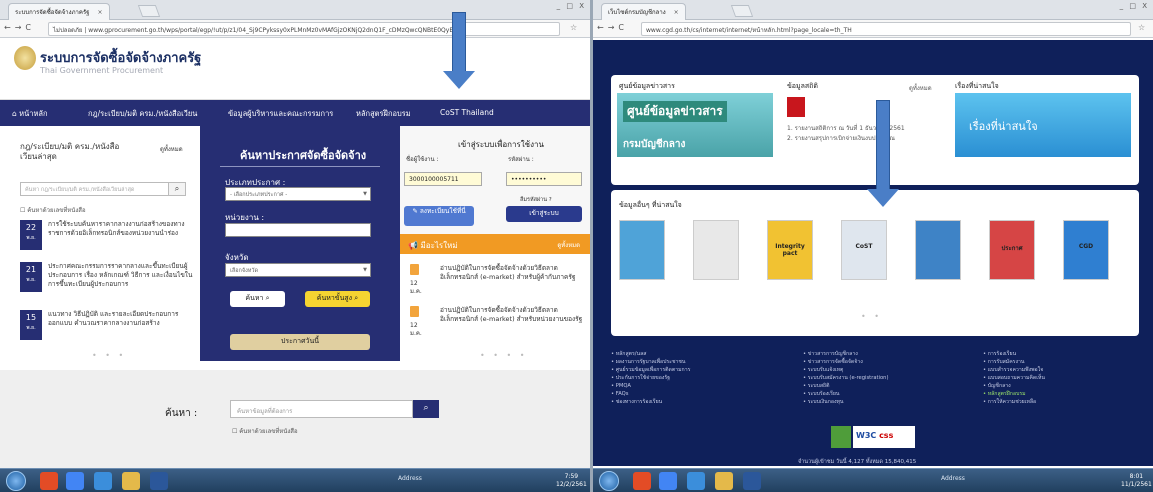  I want to click on publication-label: CoST, so click(864, 246).